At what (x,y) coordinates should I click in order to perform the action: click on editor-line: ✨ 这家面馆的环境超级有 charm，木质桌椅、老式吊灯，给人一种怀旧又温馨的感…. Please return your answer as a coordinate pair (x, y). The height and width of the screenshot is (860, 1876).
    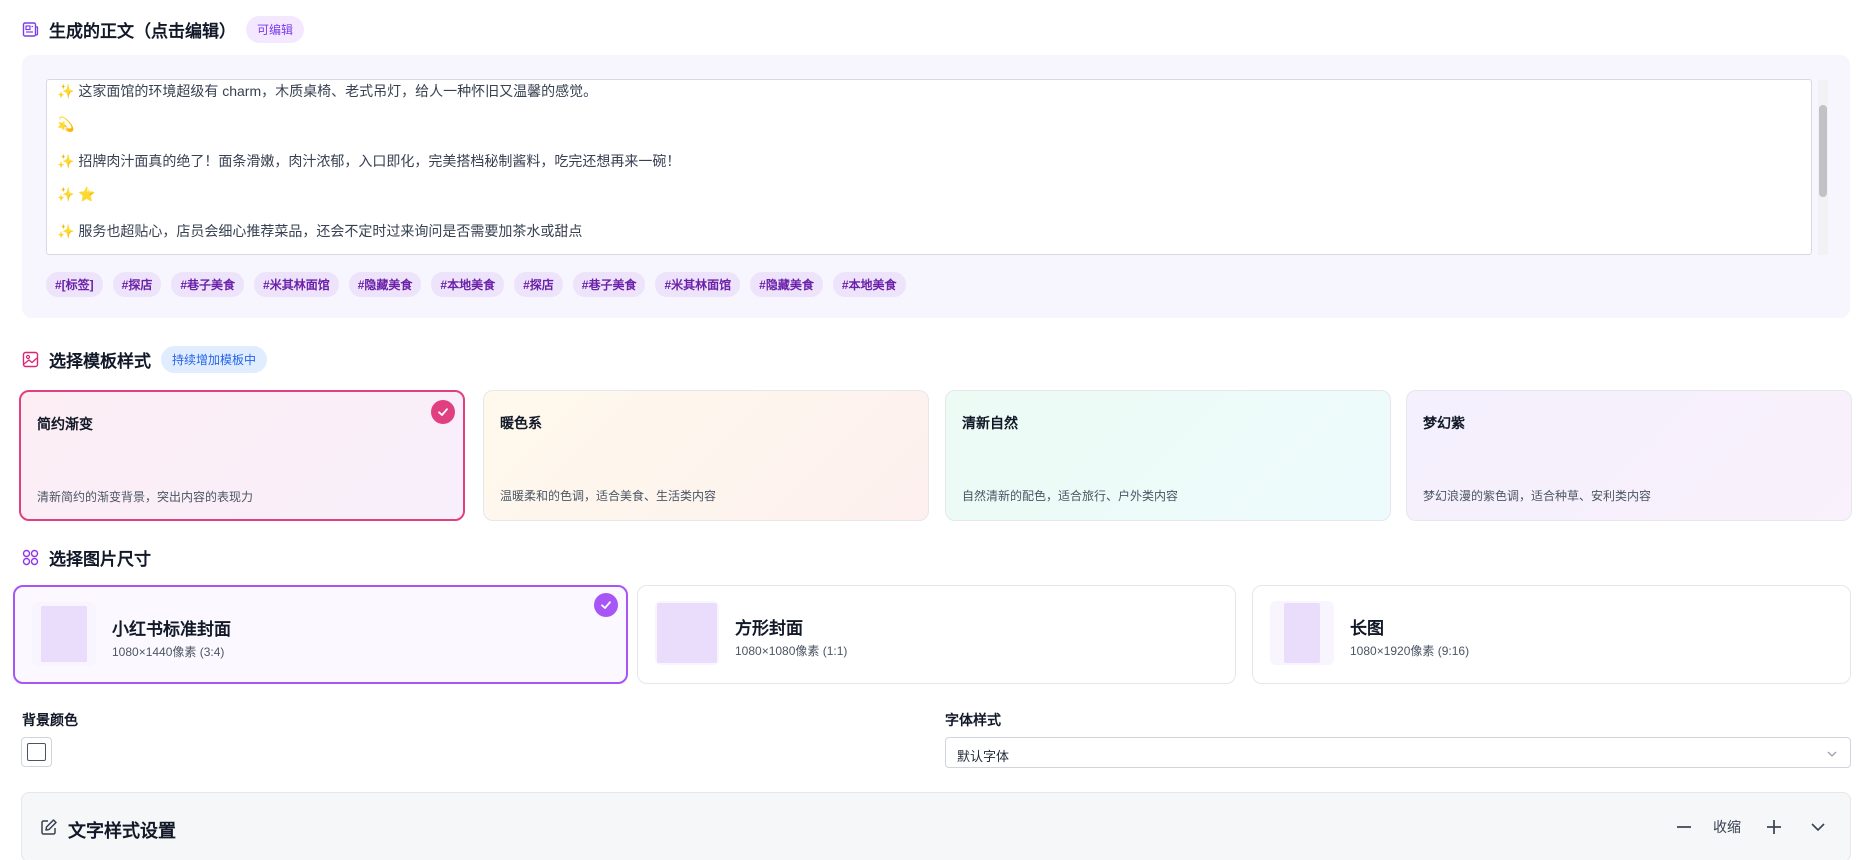
    Looking at the image, I should click on (327, 91).